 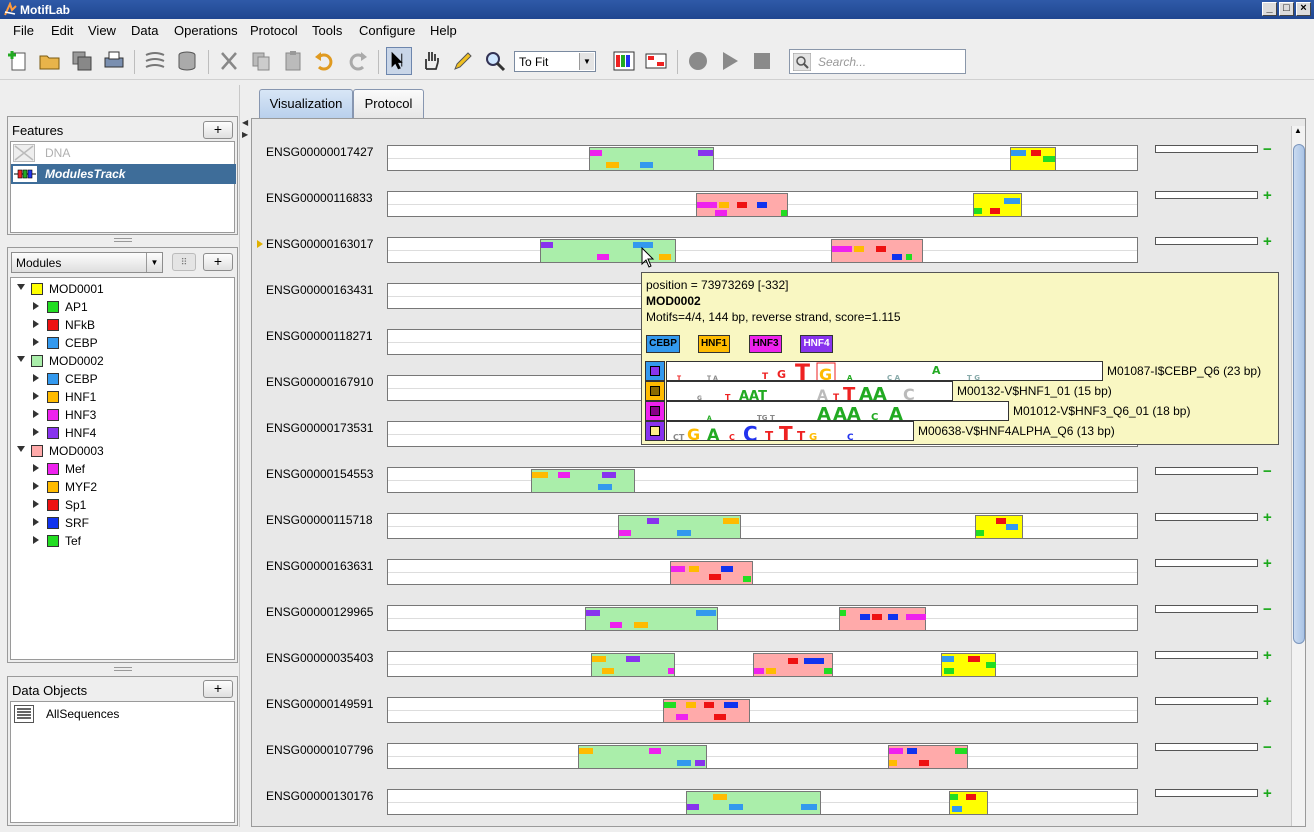 I want to click on tree-node-nfkb: NFkB, so click(x=128, y=325).